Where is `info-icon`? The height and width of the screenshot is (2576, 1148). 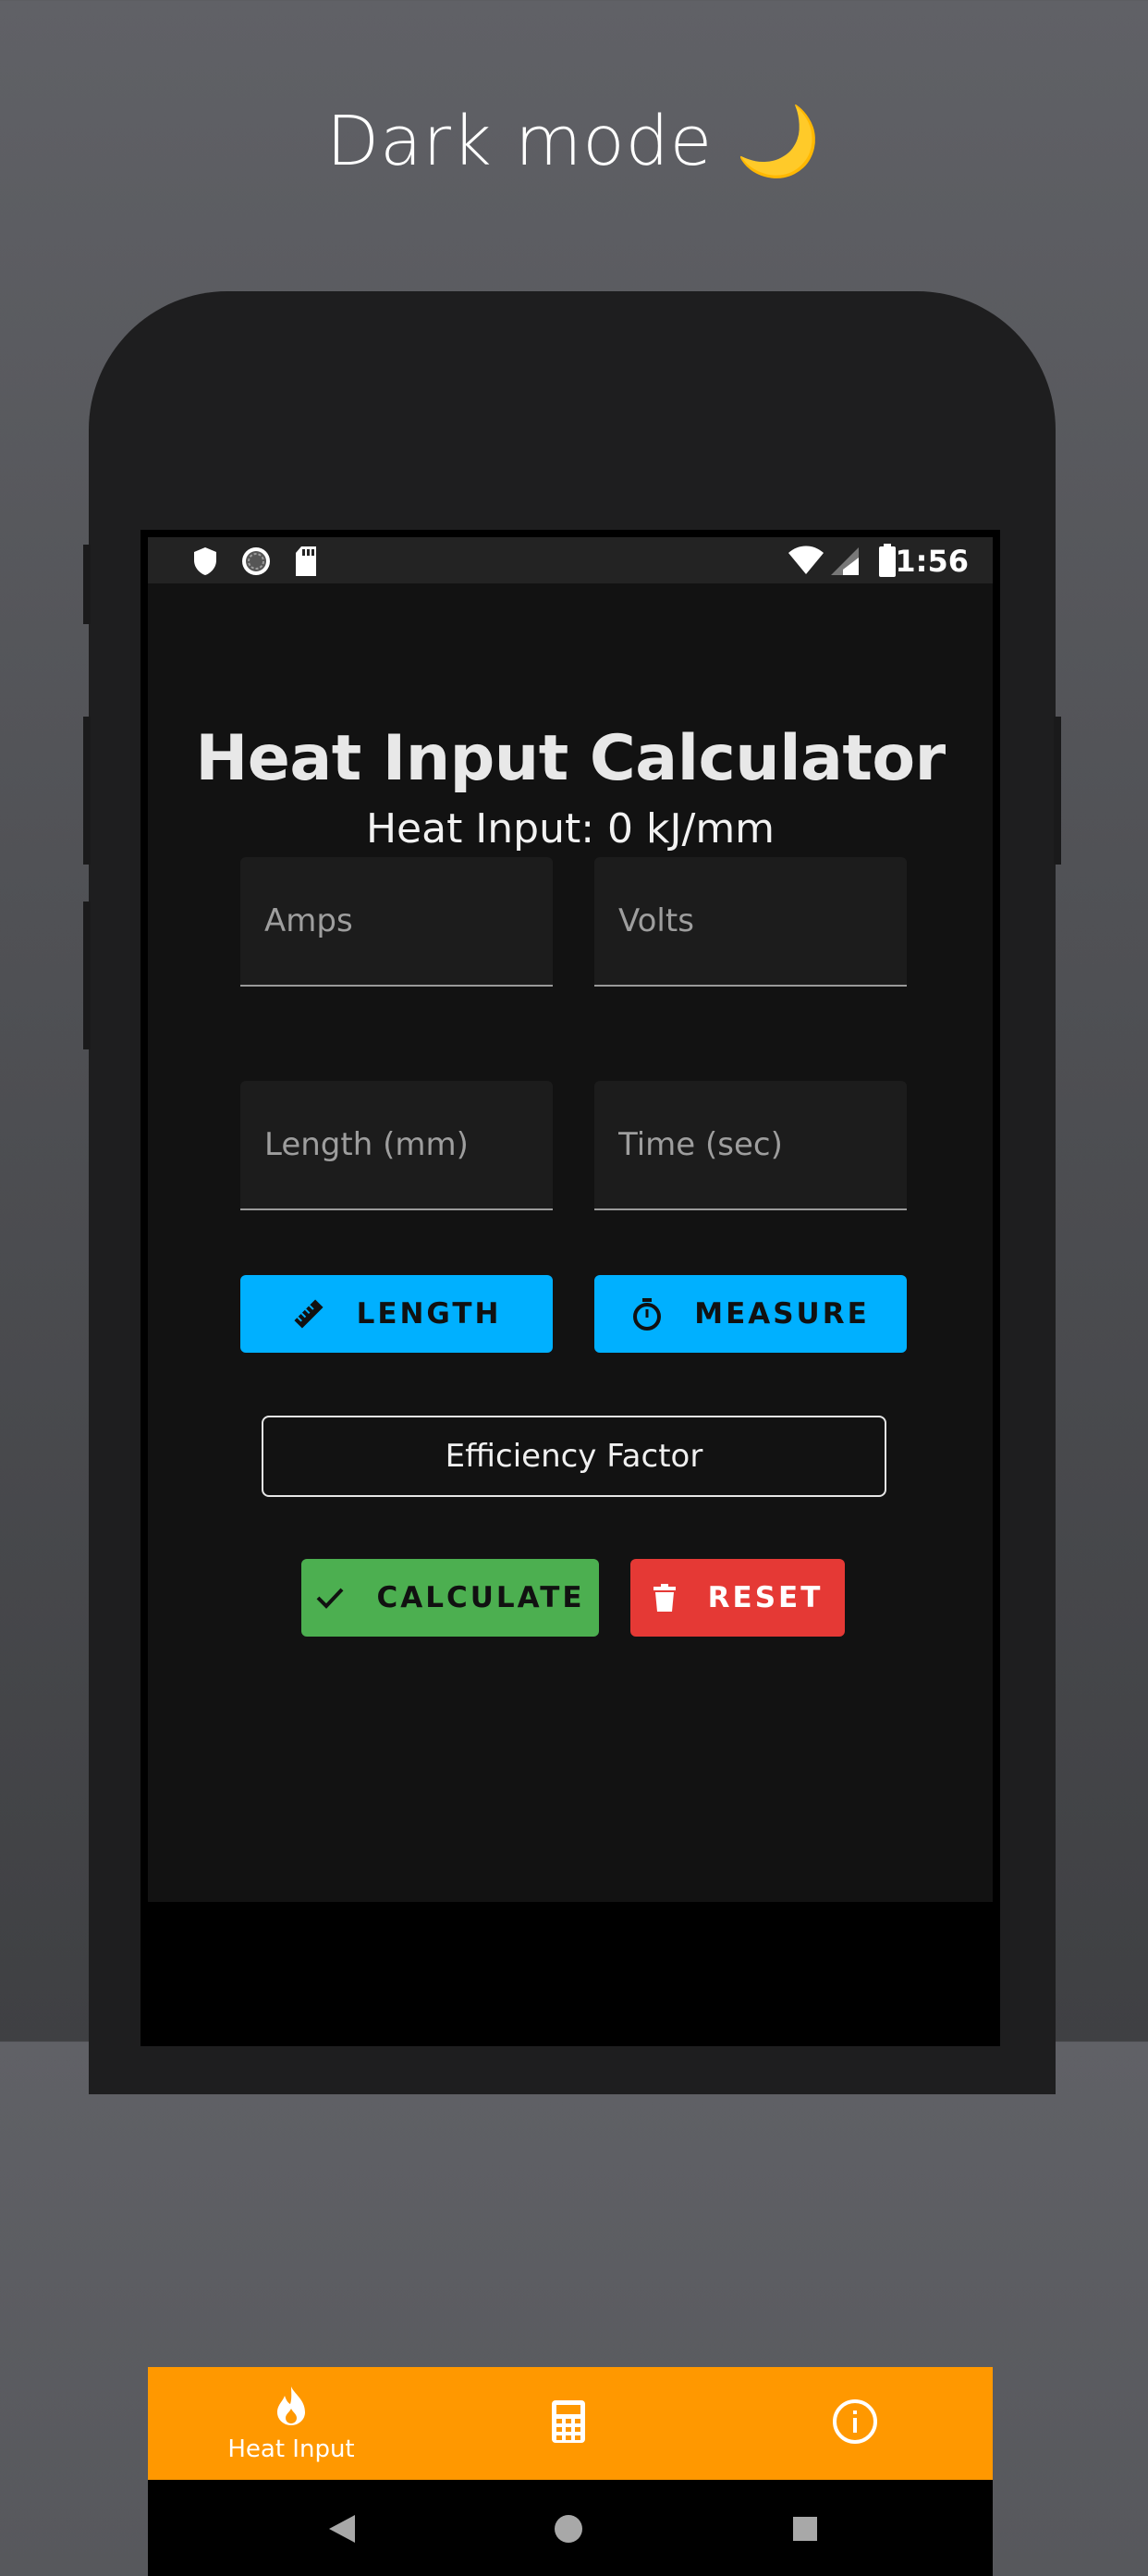 info-icon is located at coordinates (855, 2424).